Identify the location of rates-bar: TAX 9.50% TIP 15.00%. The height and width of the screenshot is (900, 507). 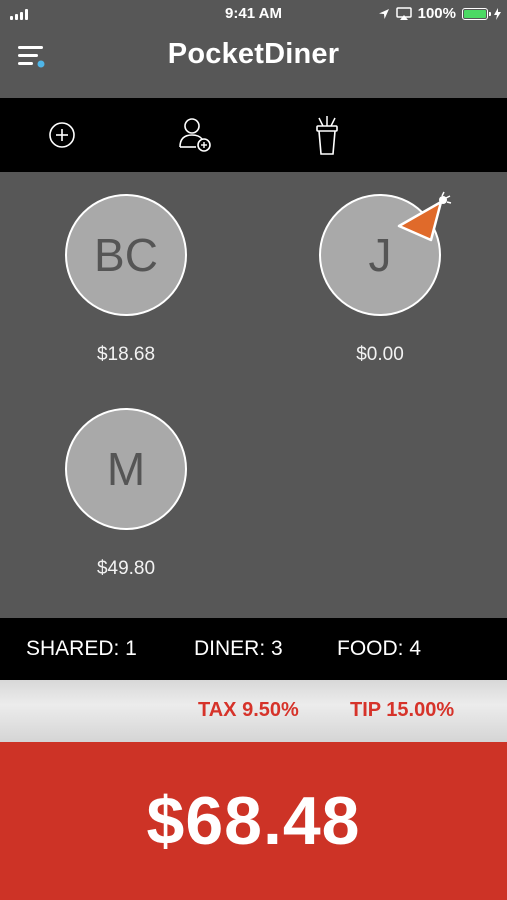
(253, 711).